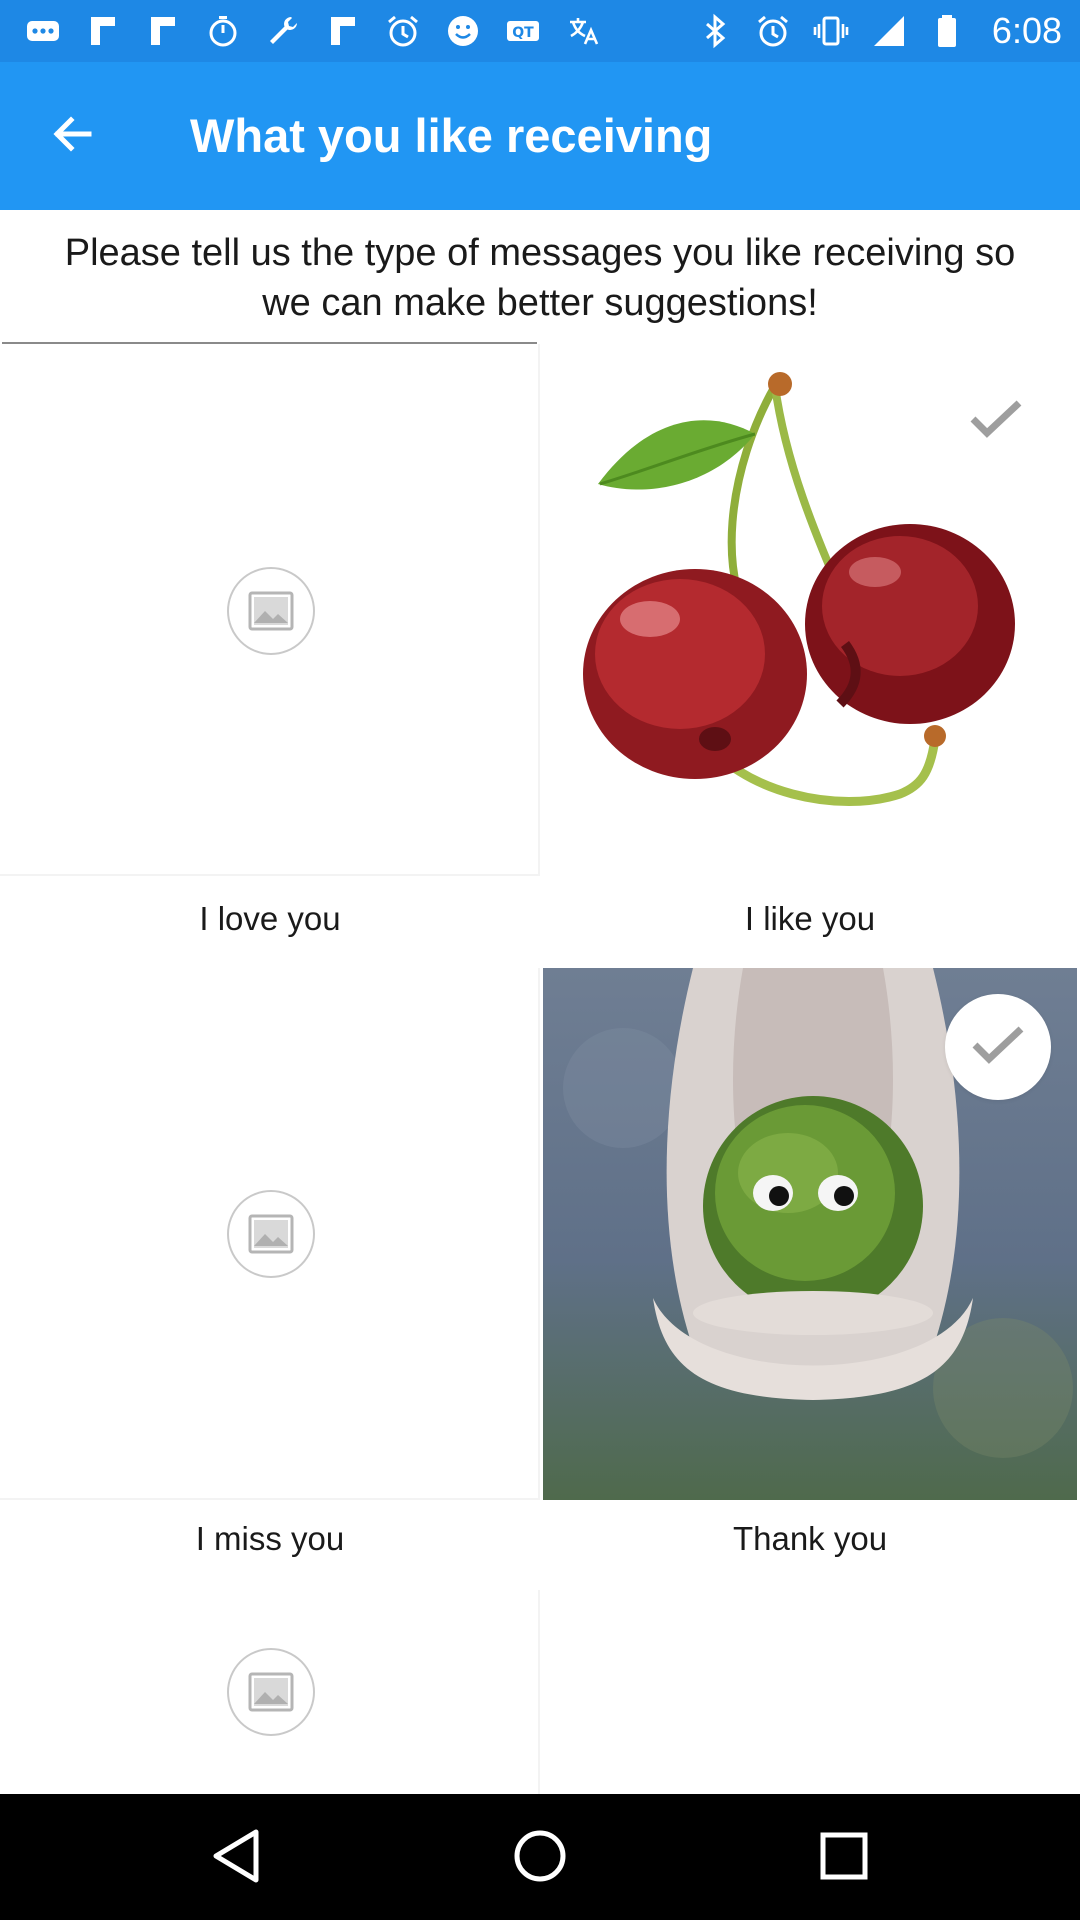 The height and width of the screenshot is (1920, 1080). I want to click on more-icon, so click(43, 31).